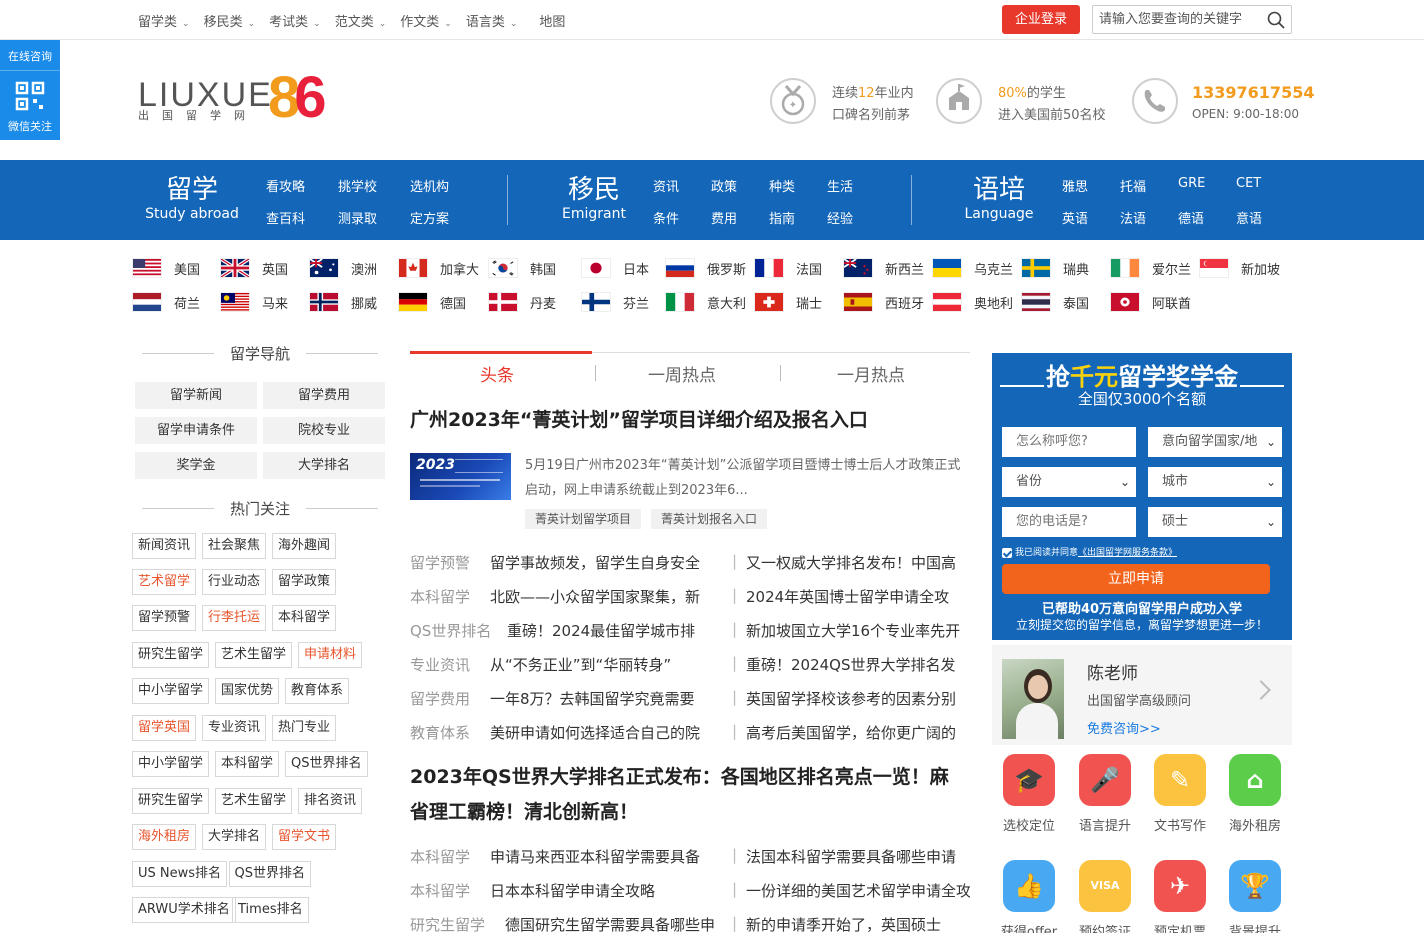 The width and height of the screenshot is (1424, 933). I want to click on study-nav-link: 奖学金, so click(196, 465).